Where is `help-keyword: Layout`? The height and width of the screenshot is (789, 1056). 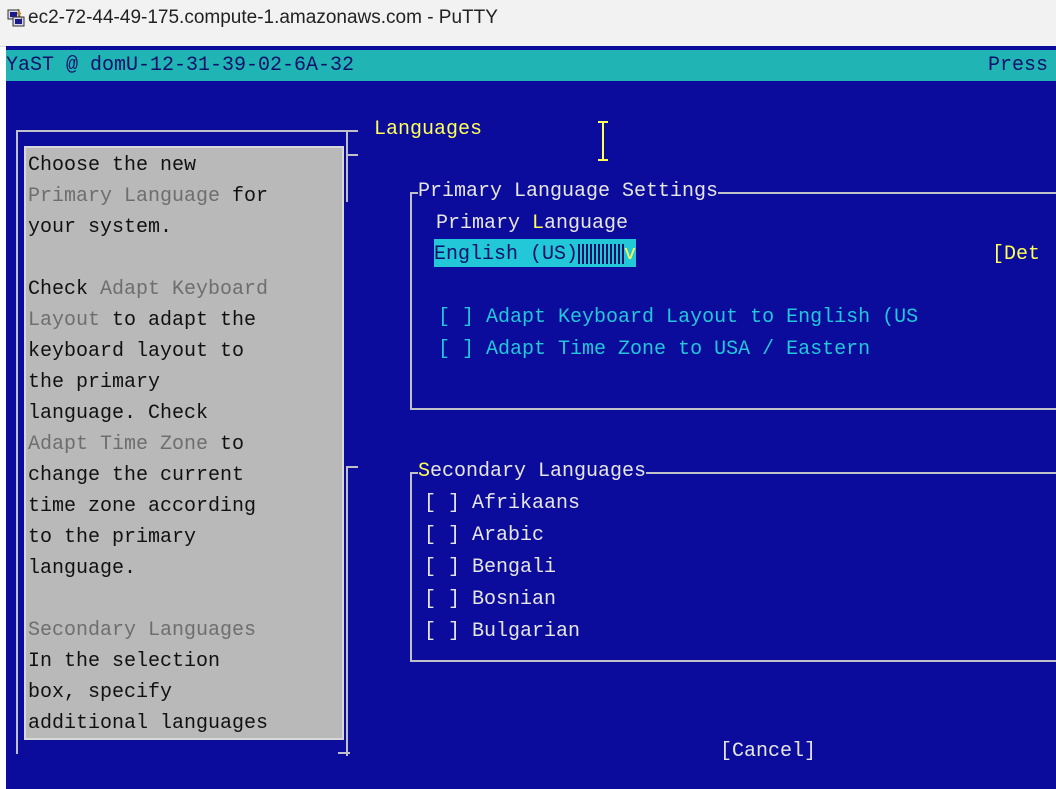 help-keyword: Layout is located at coordinates (64, 320).